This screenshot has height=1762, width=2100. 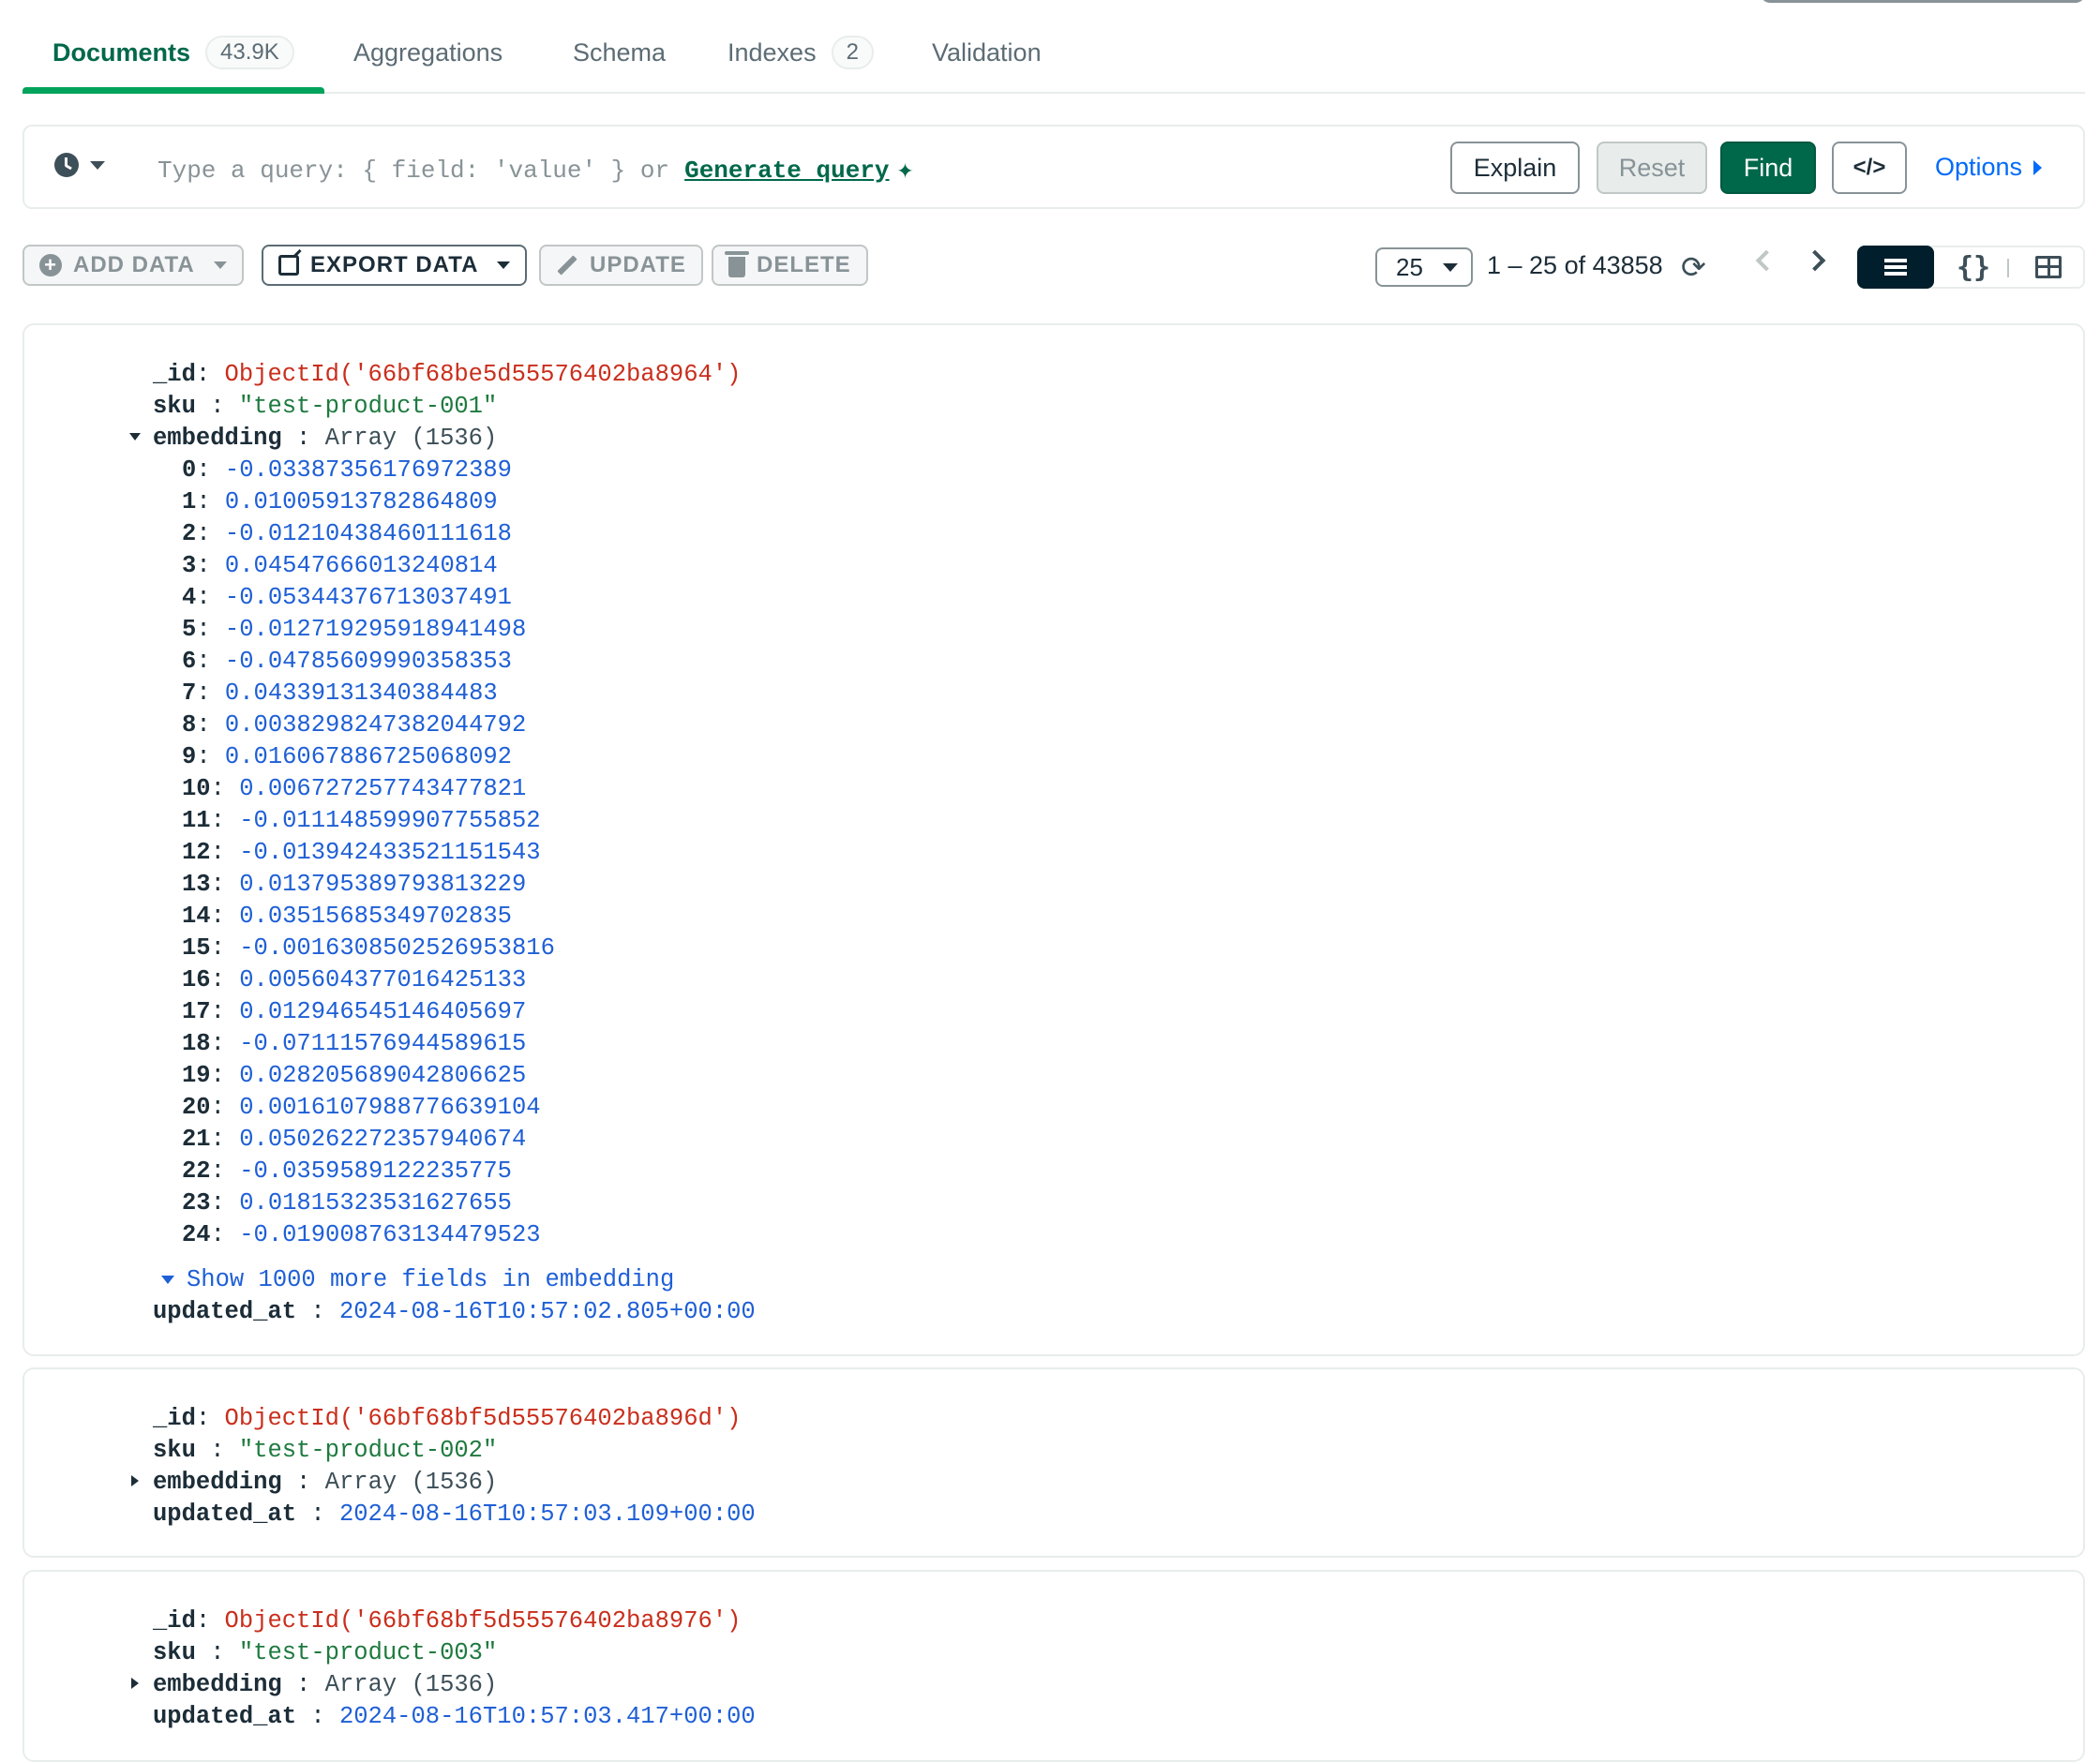 I want to click on embedding-item: 21: 0.050262272357940674, so click(x=354, y=1140).